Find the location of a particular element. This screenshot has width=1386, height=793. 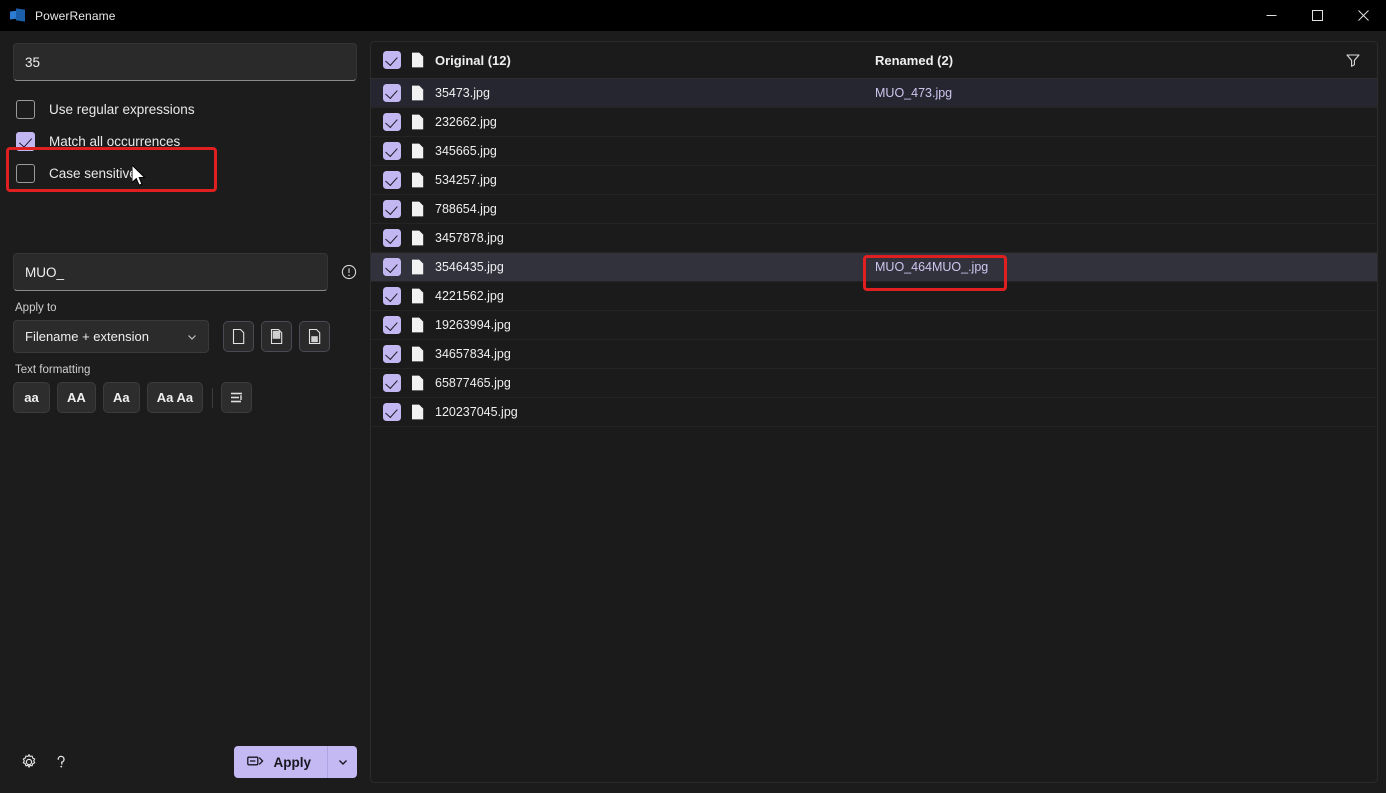

apply-to-filename-icon is located at coordinates (276, 336).